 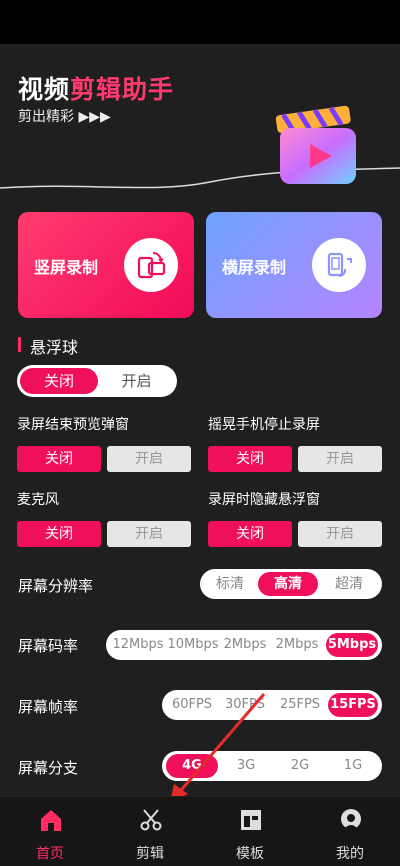 I want to click on resolution-selector: 标清 高清 超清, so click(x=291, y=584).